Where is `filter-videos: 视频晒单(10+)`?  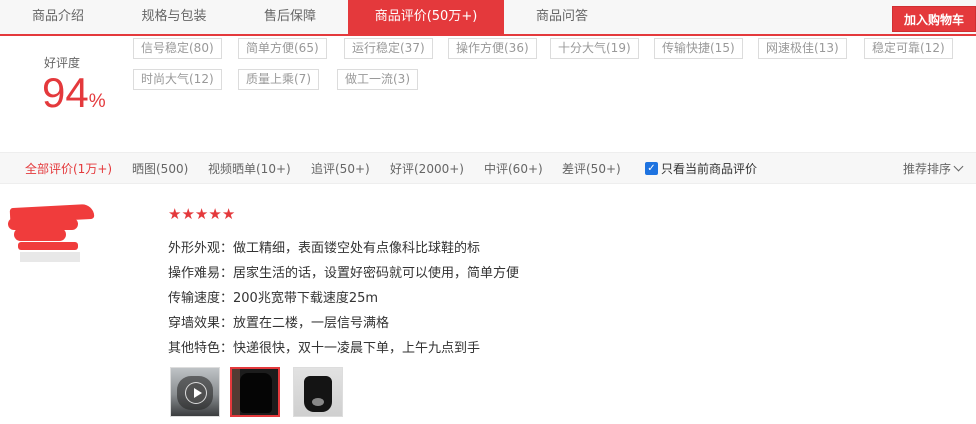
filter-videos: 视频晒单(10+) is located at coordinates (249, 169).